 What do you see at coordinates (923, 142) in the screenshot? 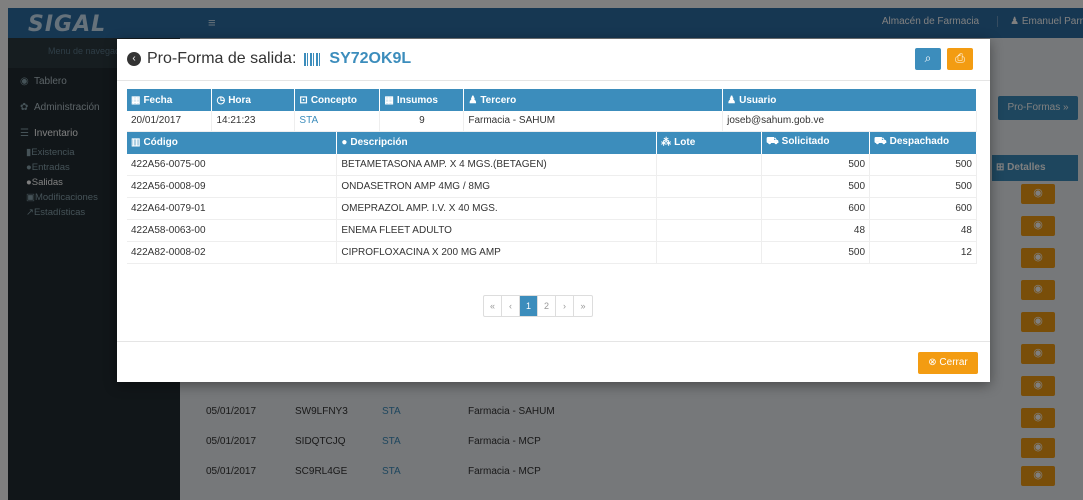
I see `column-header-despachado: ⛟ Despachado` at bounding box center [923, 142].